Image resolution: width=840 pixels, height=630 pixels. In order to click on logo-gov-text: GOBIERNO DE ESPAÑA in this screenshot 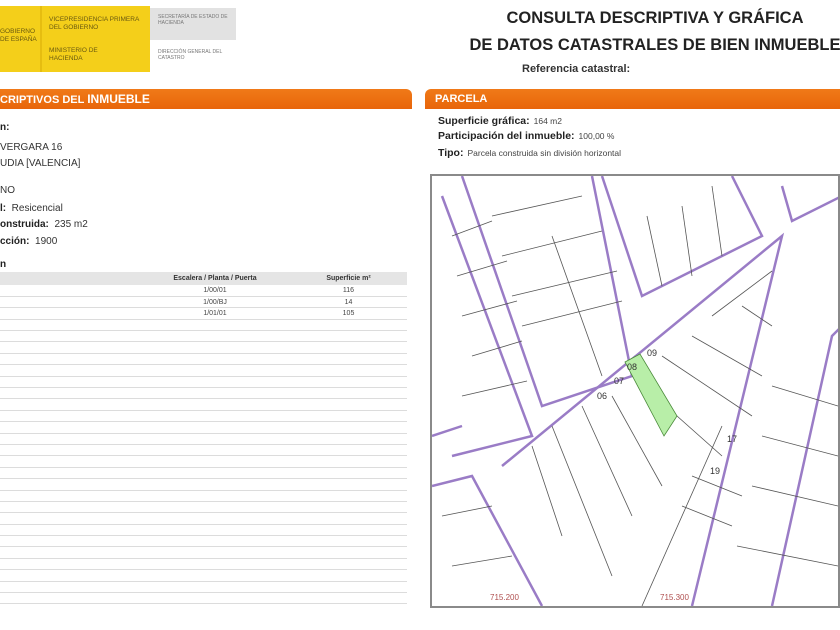, I will do `click(18, 35)`.